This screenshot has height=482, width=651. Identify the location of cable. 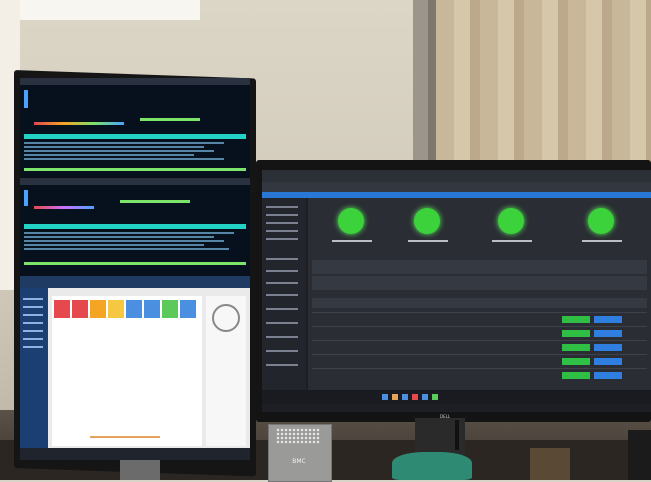
(457, 435).